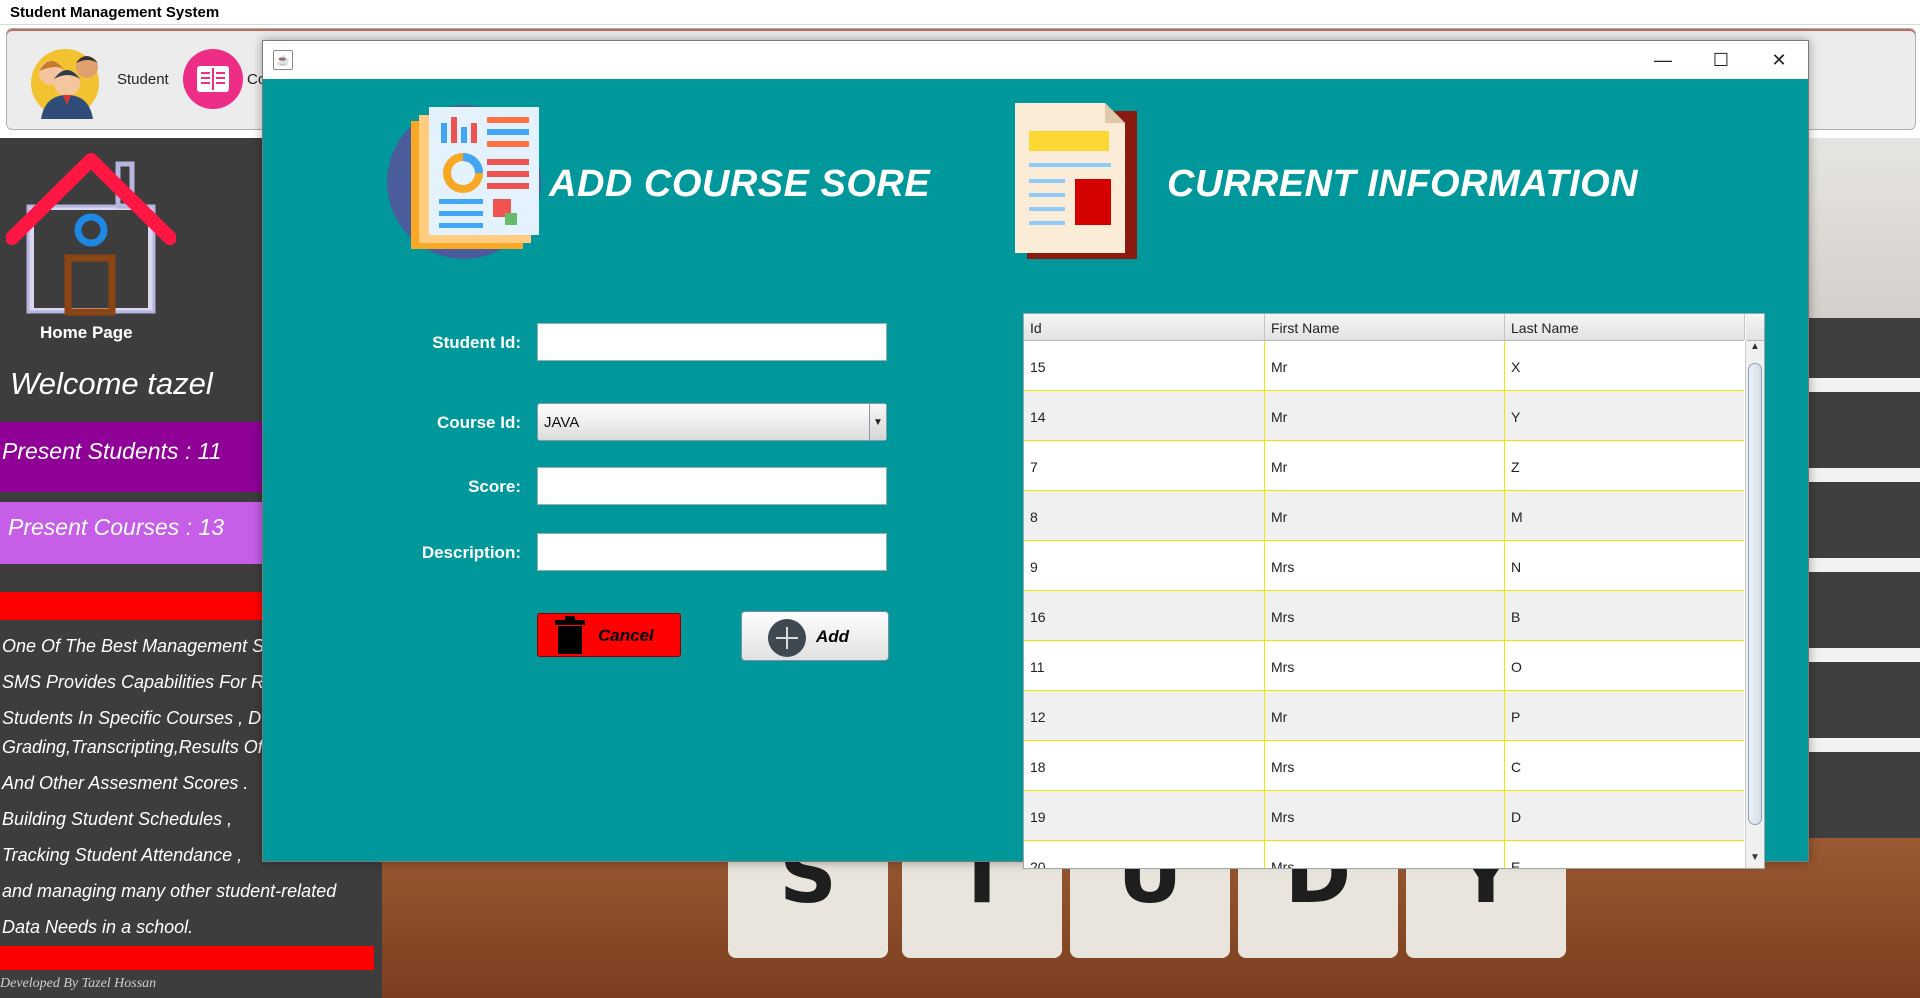  I want to click on present-courses-badge: Present Courses : 13, so click(135, 533).